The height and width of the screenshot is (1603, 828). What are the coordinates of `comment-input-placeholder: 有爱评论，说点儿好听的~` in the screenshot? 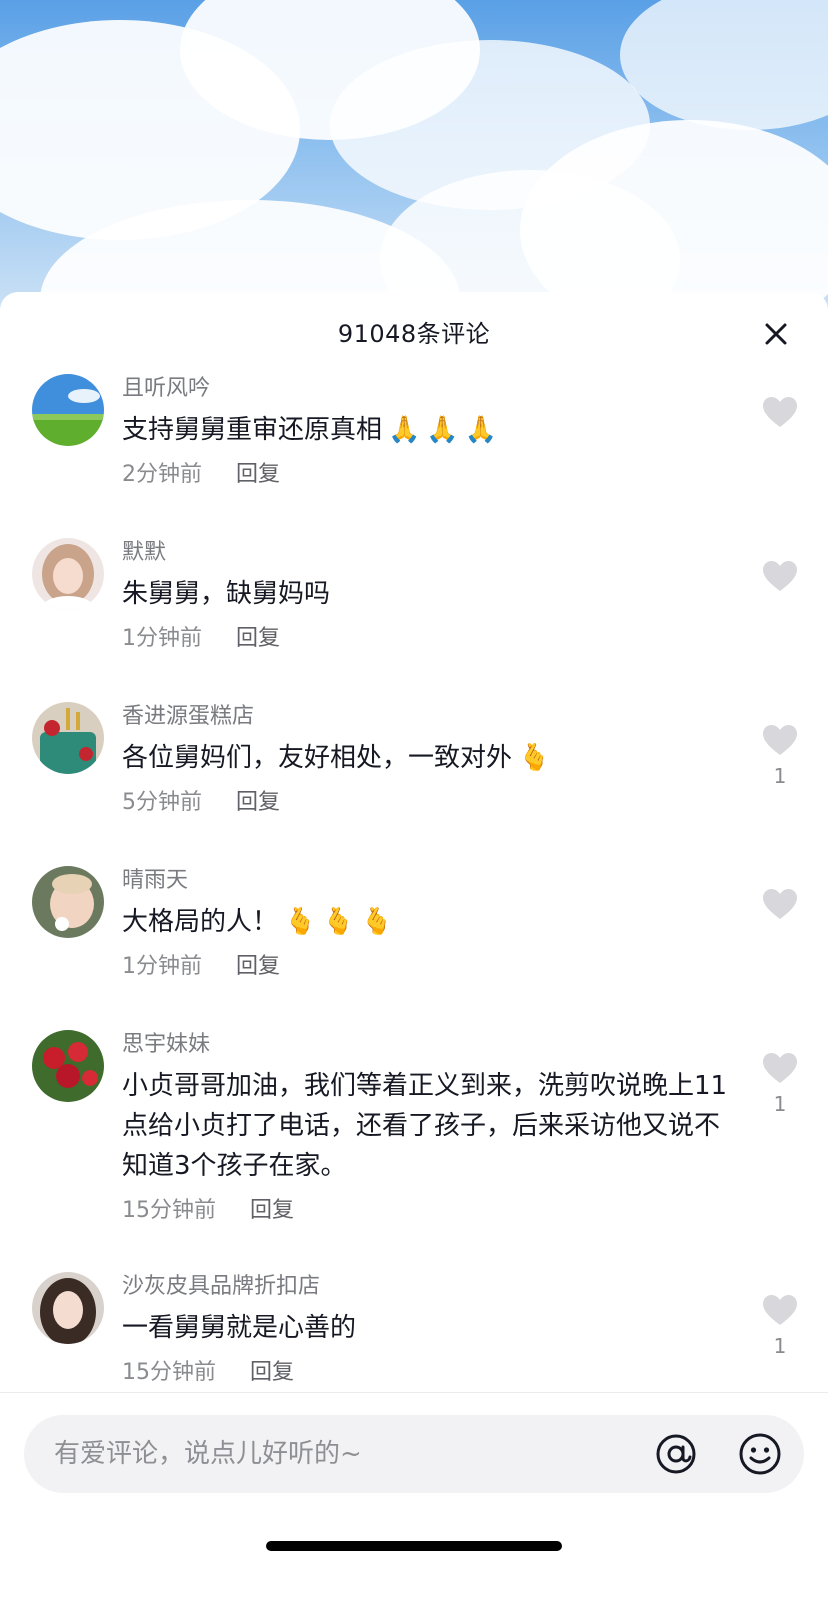 It's located at (208, 1454).